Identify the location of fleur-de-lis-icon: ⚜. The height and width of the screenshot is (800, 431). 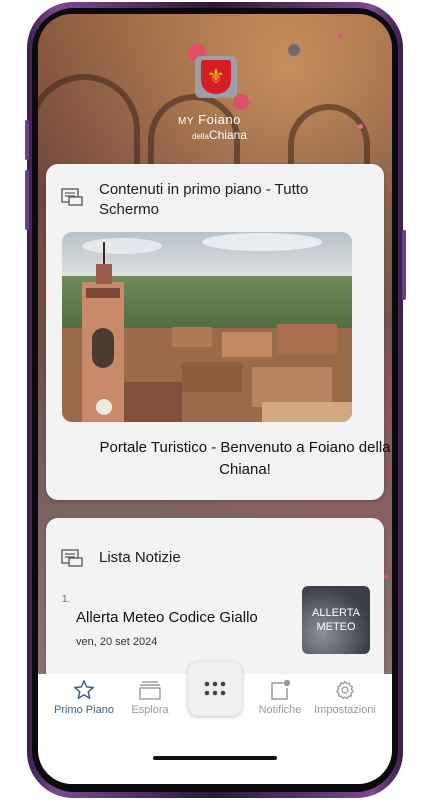
(216, 77).